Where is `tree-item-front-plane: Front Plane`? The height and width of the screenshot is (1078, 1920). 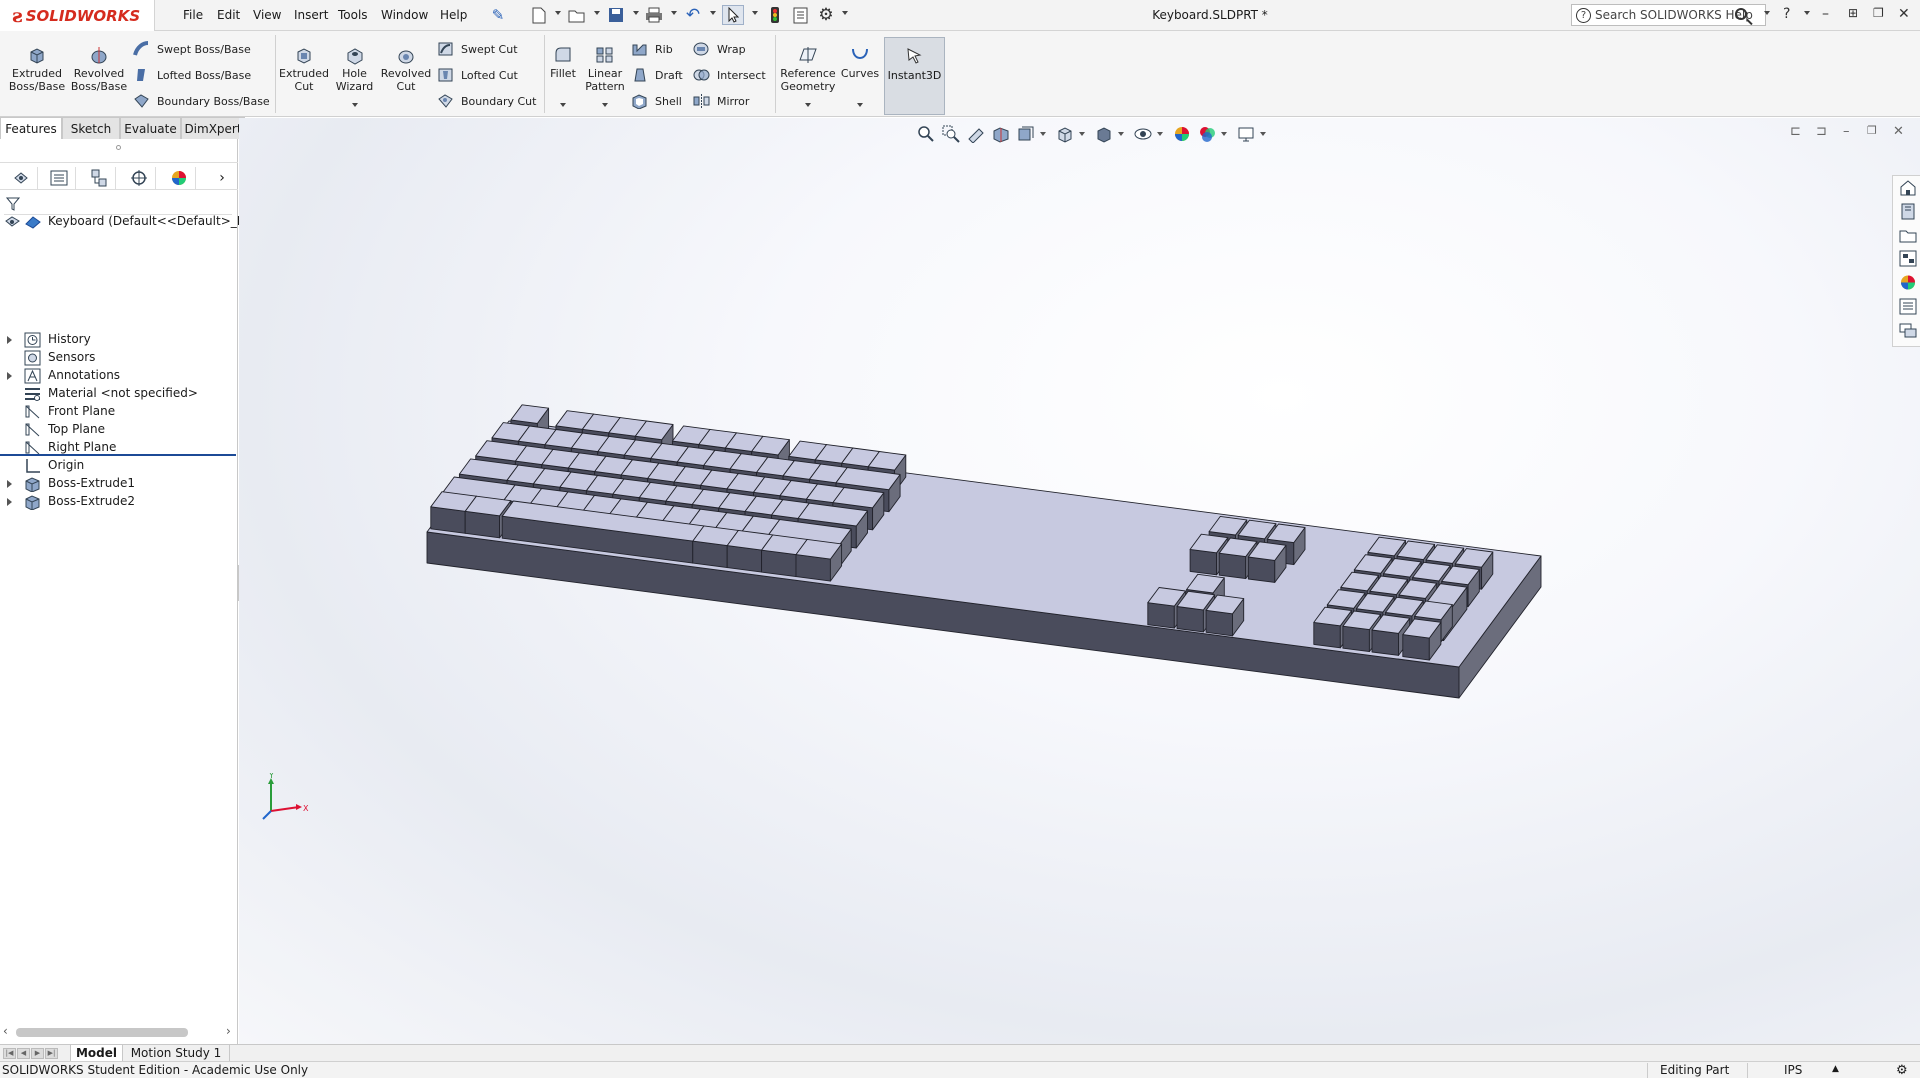 tree-item-front-plane: Front Plane is located at coordinates (118, 412).